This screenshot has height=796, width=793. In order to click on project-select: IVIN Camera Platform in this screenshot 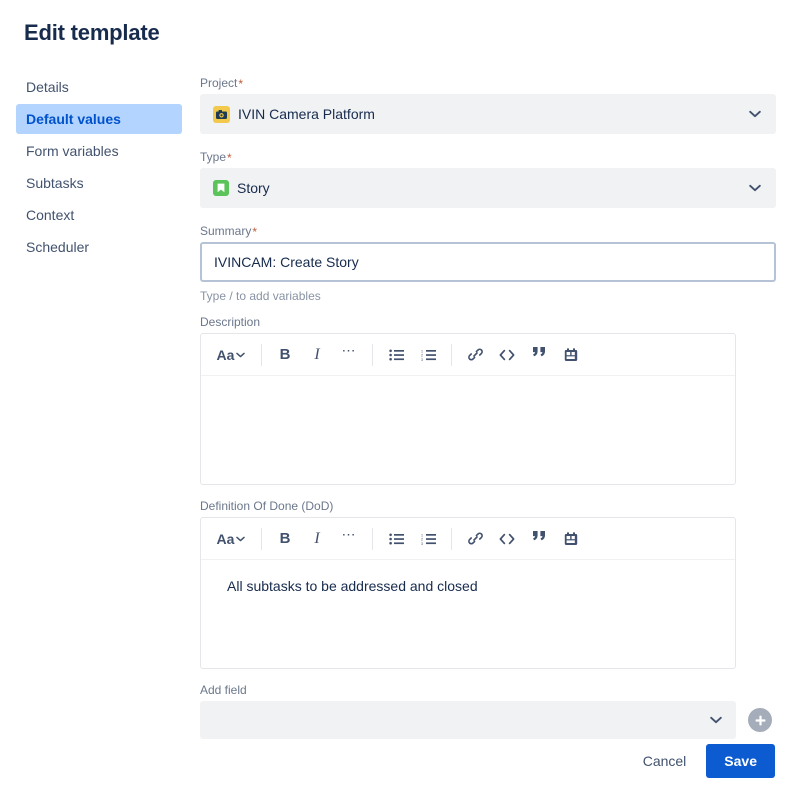, I will do `click(488, 114)`.